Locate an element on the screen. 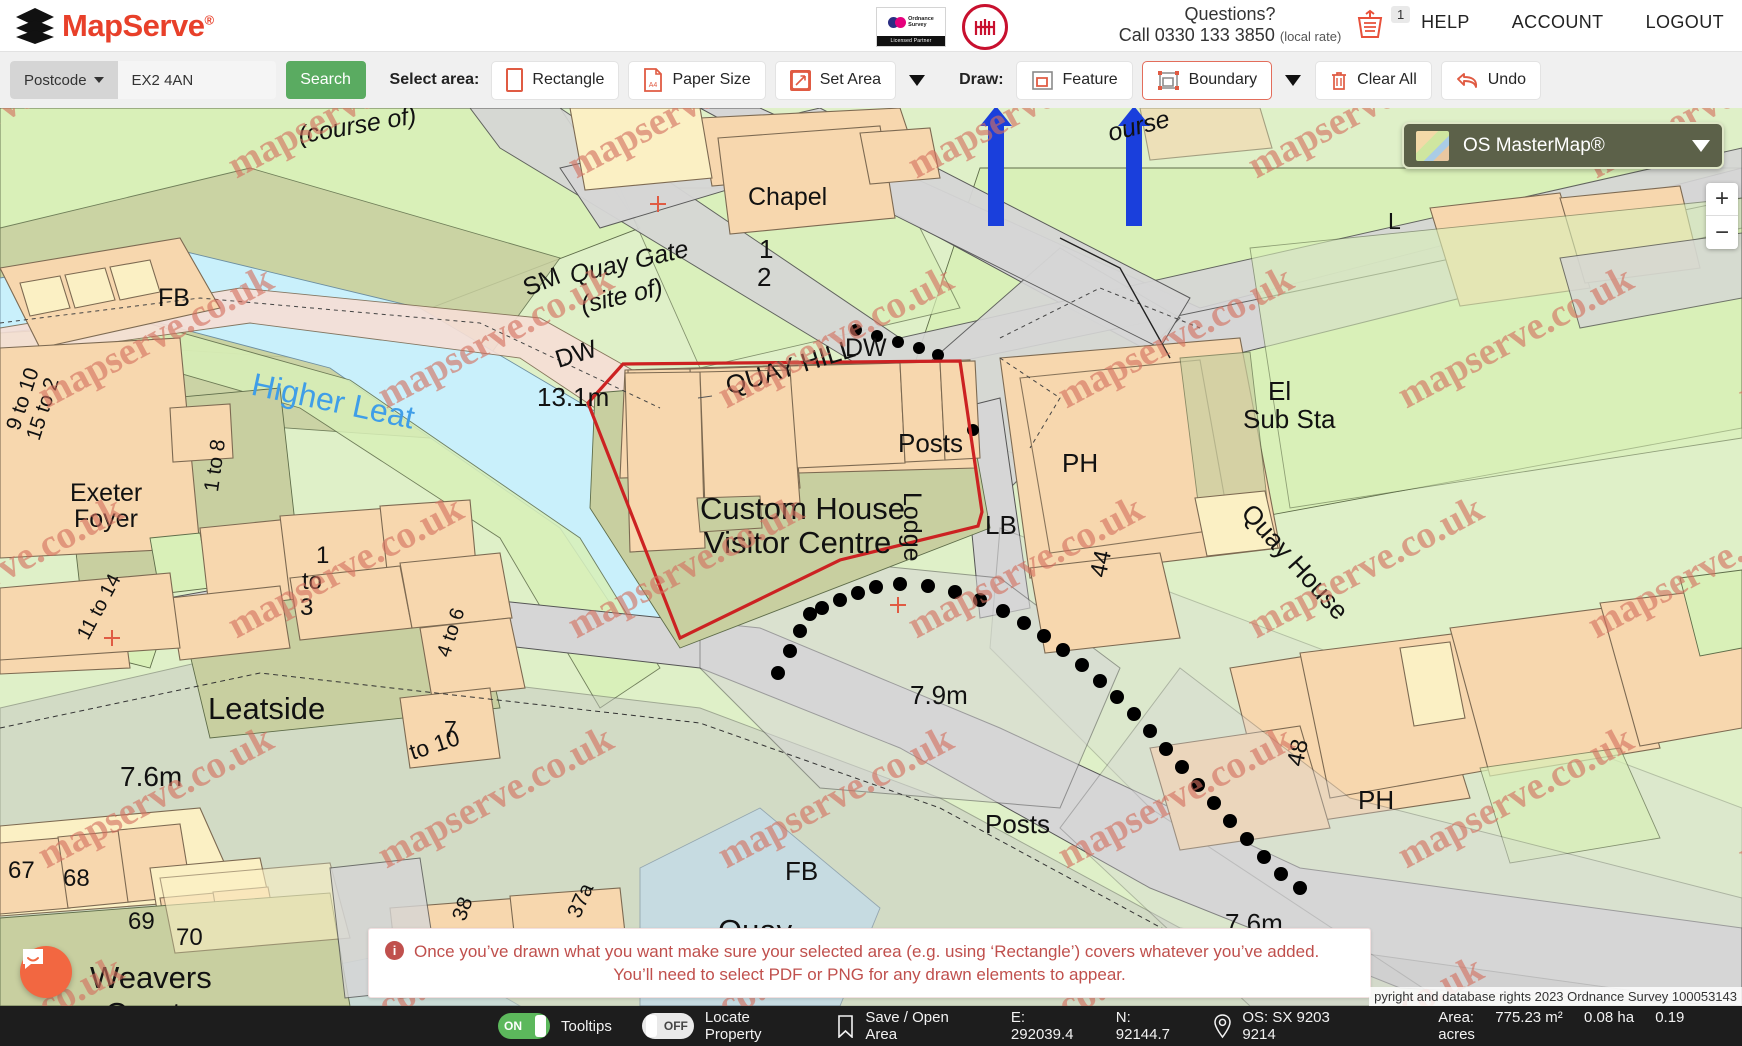  easting-value: E: 292039.4 is located at coordinates (1042, 1026).